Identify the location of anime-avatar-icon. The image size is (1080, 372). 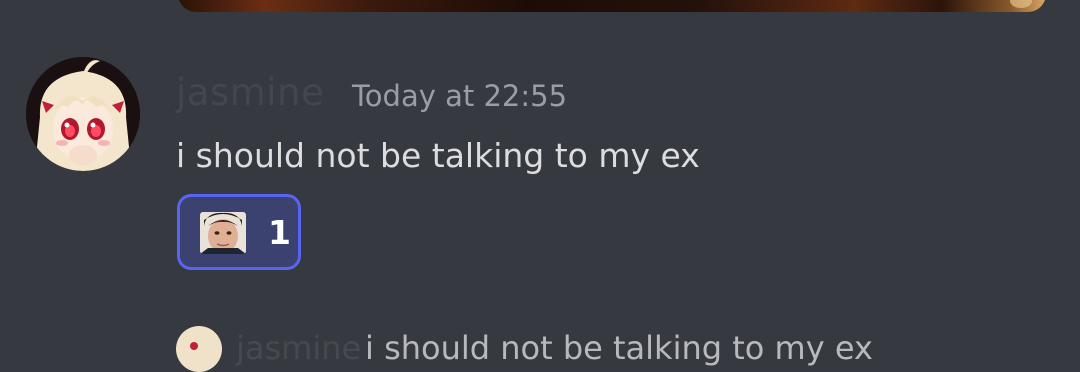
(83, 114).